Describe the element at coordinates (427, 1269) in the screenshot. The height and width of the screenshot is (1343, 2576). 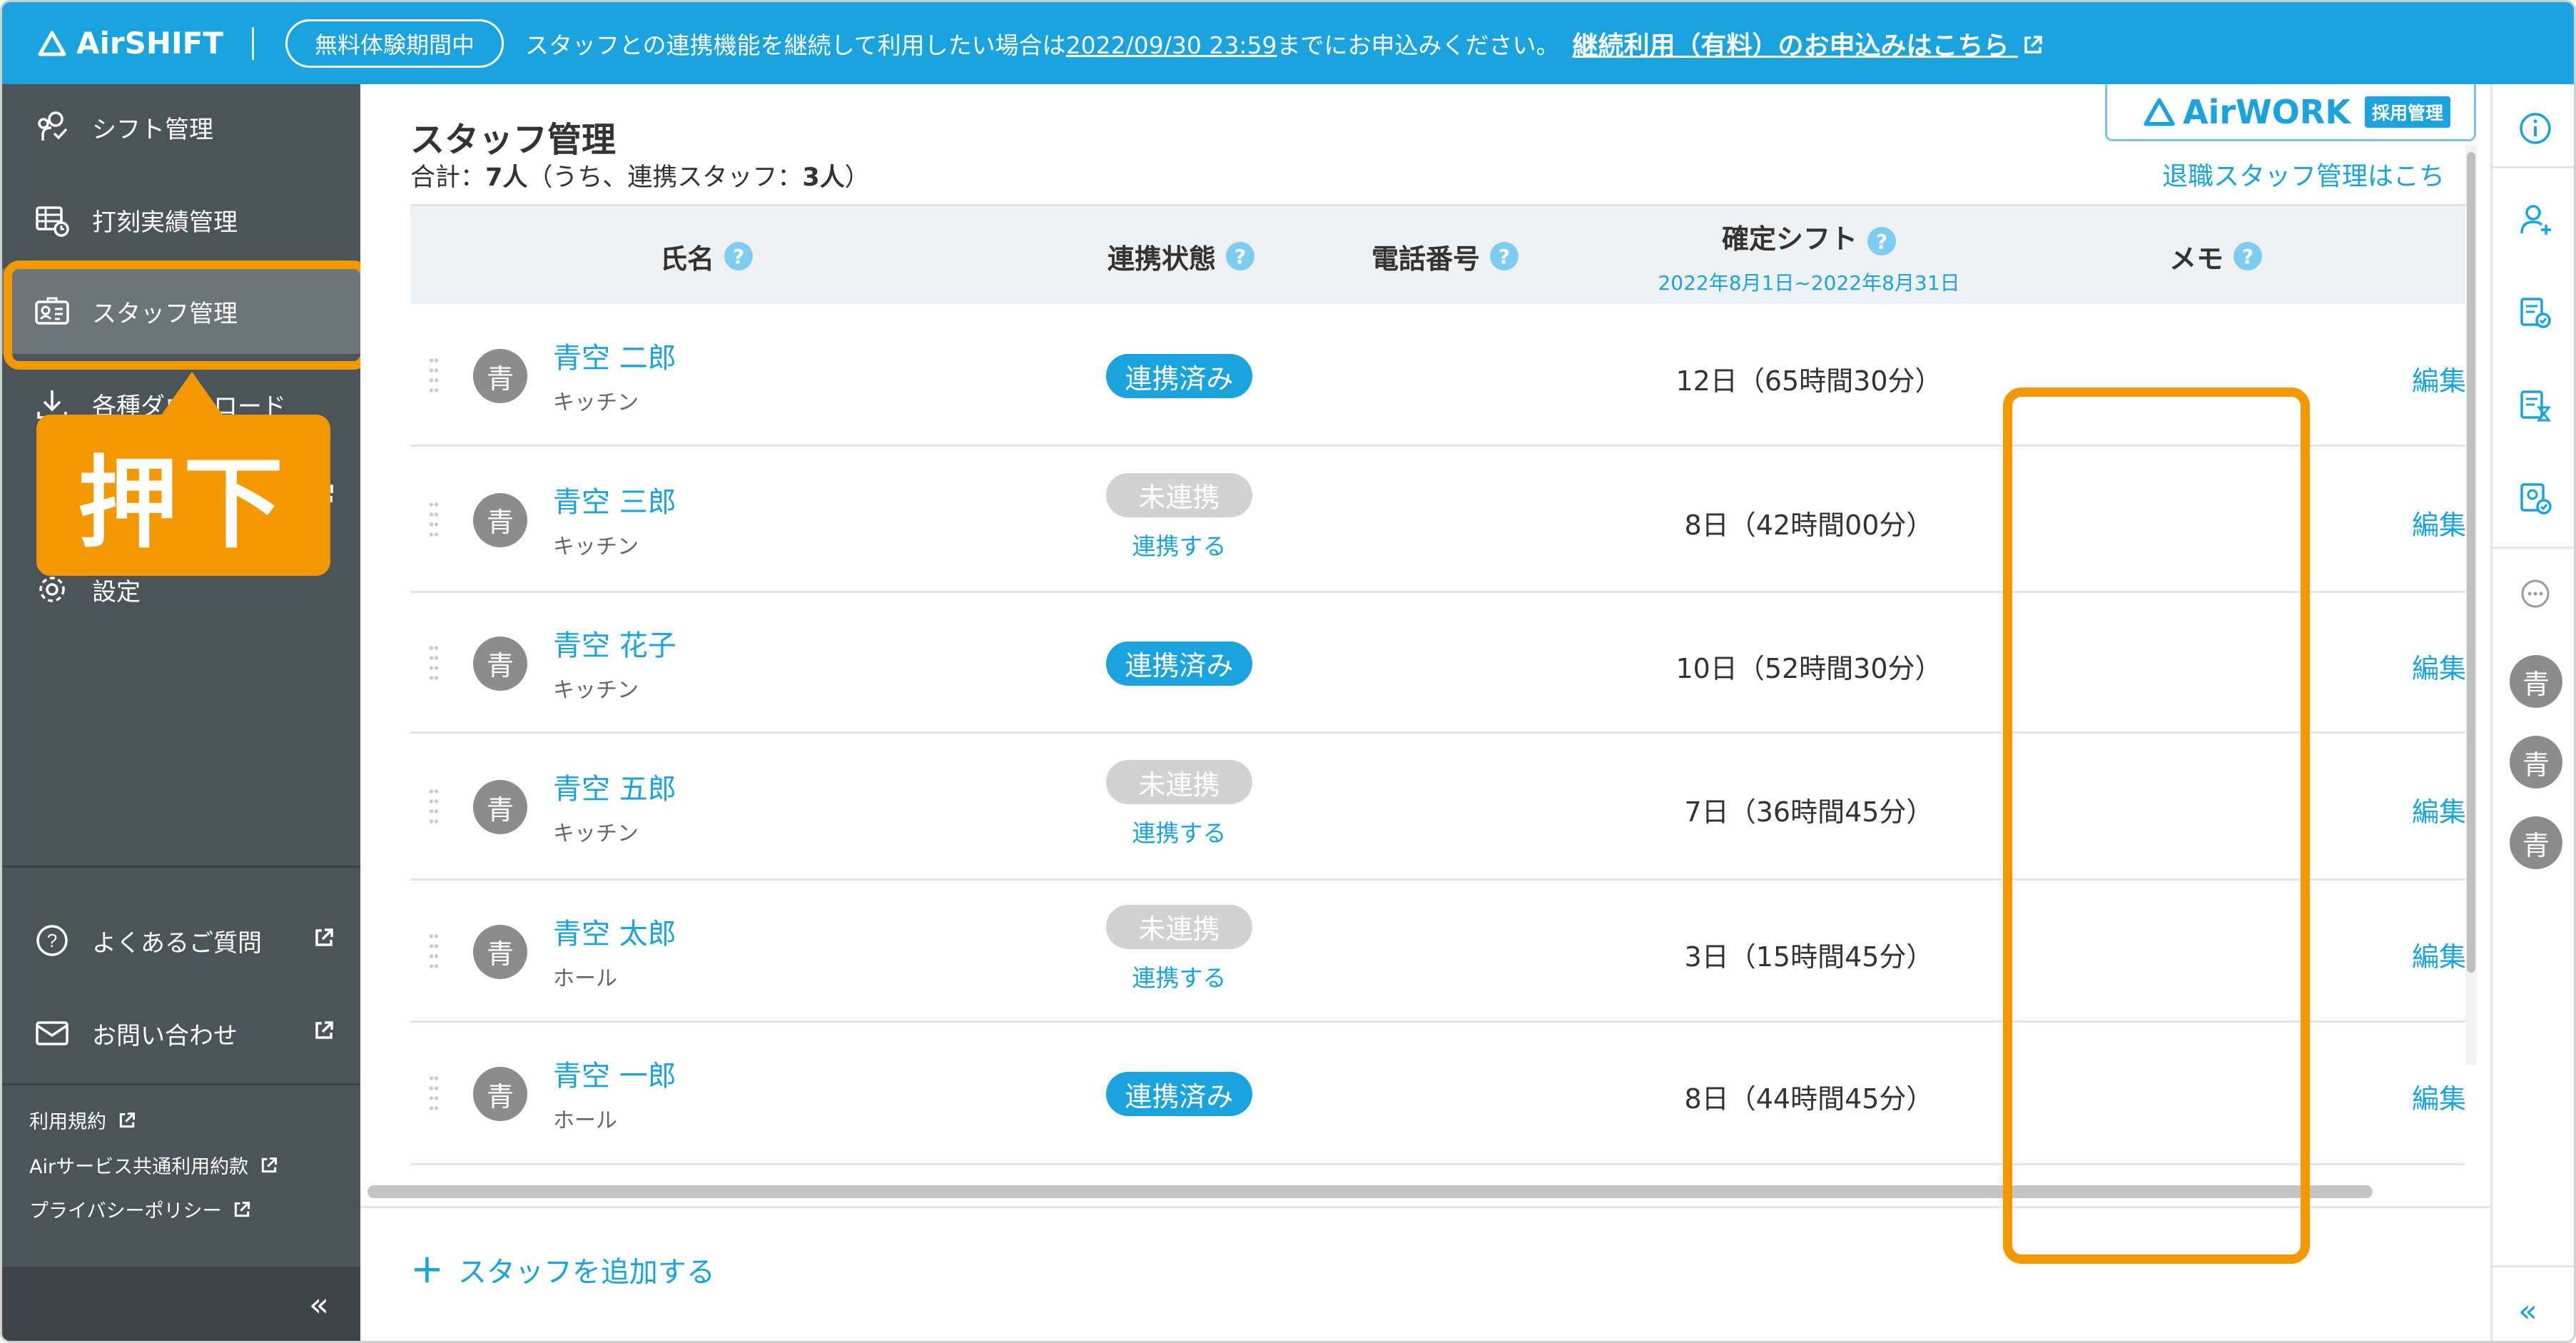
I see `plus-icon: +` at that location.